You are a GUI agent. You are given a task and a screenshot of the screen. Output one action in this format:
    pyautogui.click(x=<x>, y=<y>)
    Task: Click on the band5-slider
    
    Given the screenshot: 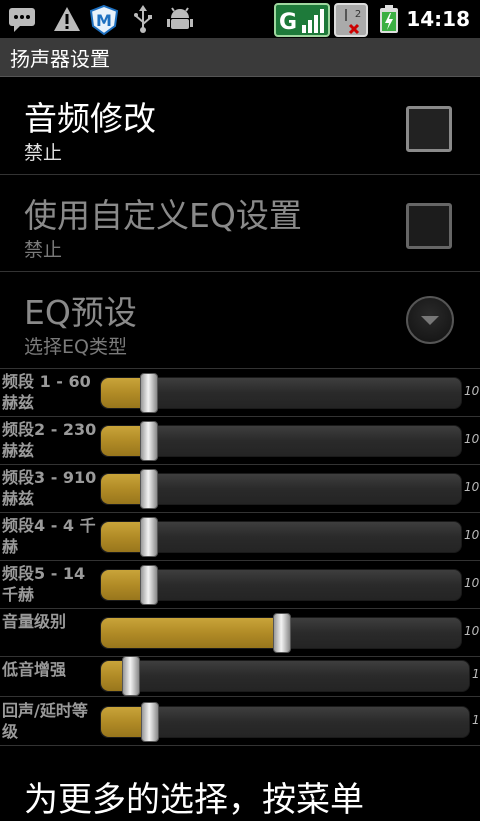 What is the action you would take?
    pyautogui.click(x=281, y=585)
    